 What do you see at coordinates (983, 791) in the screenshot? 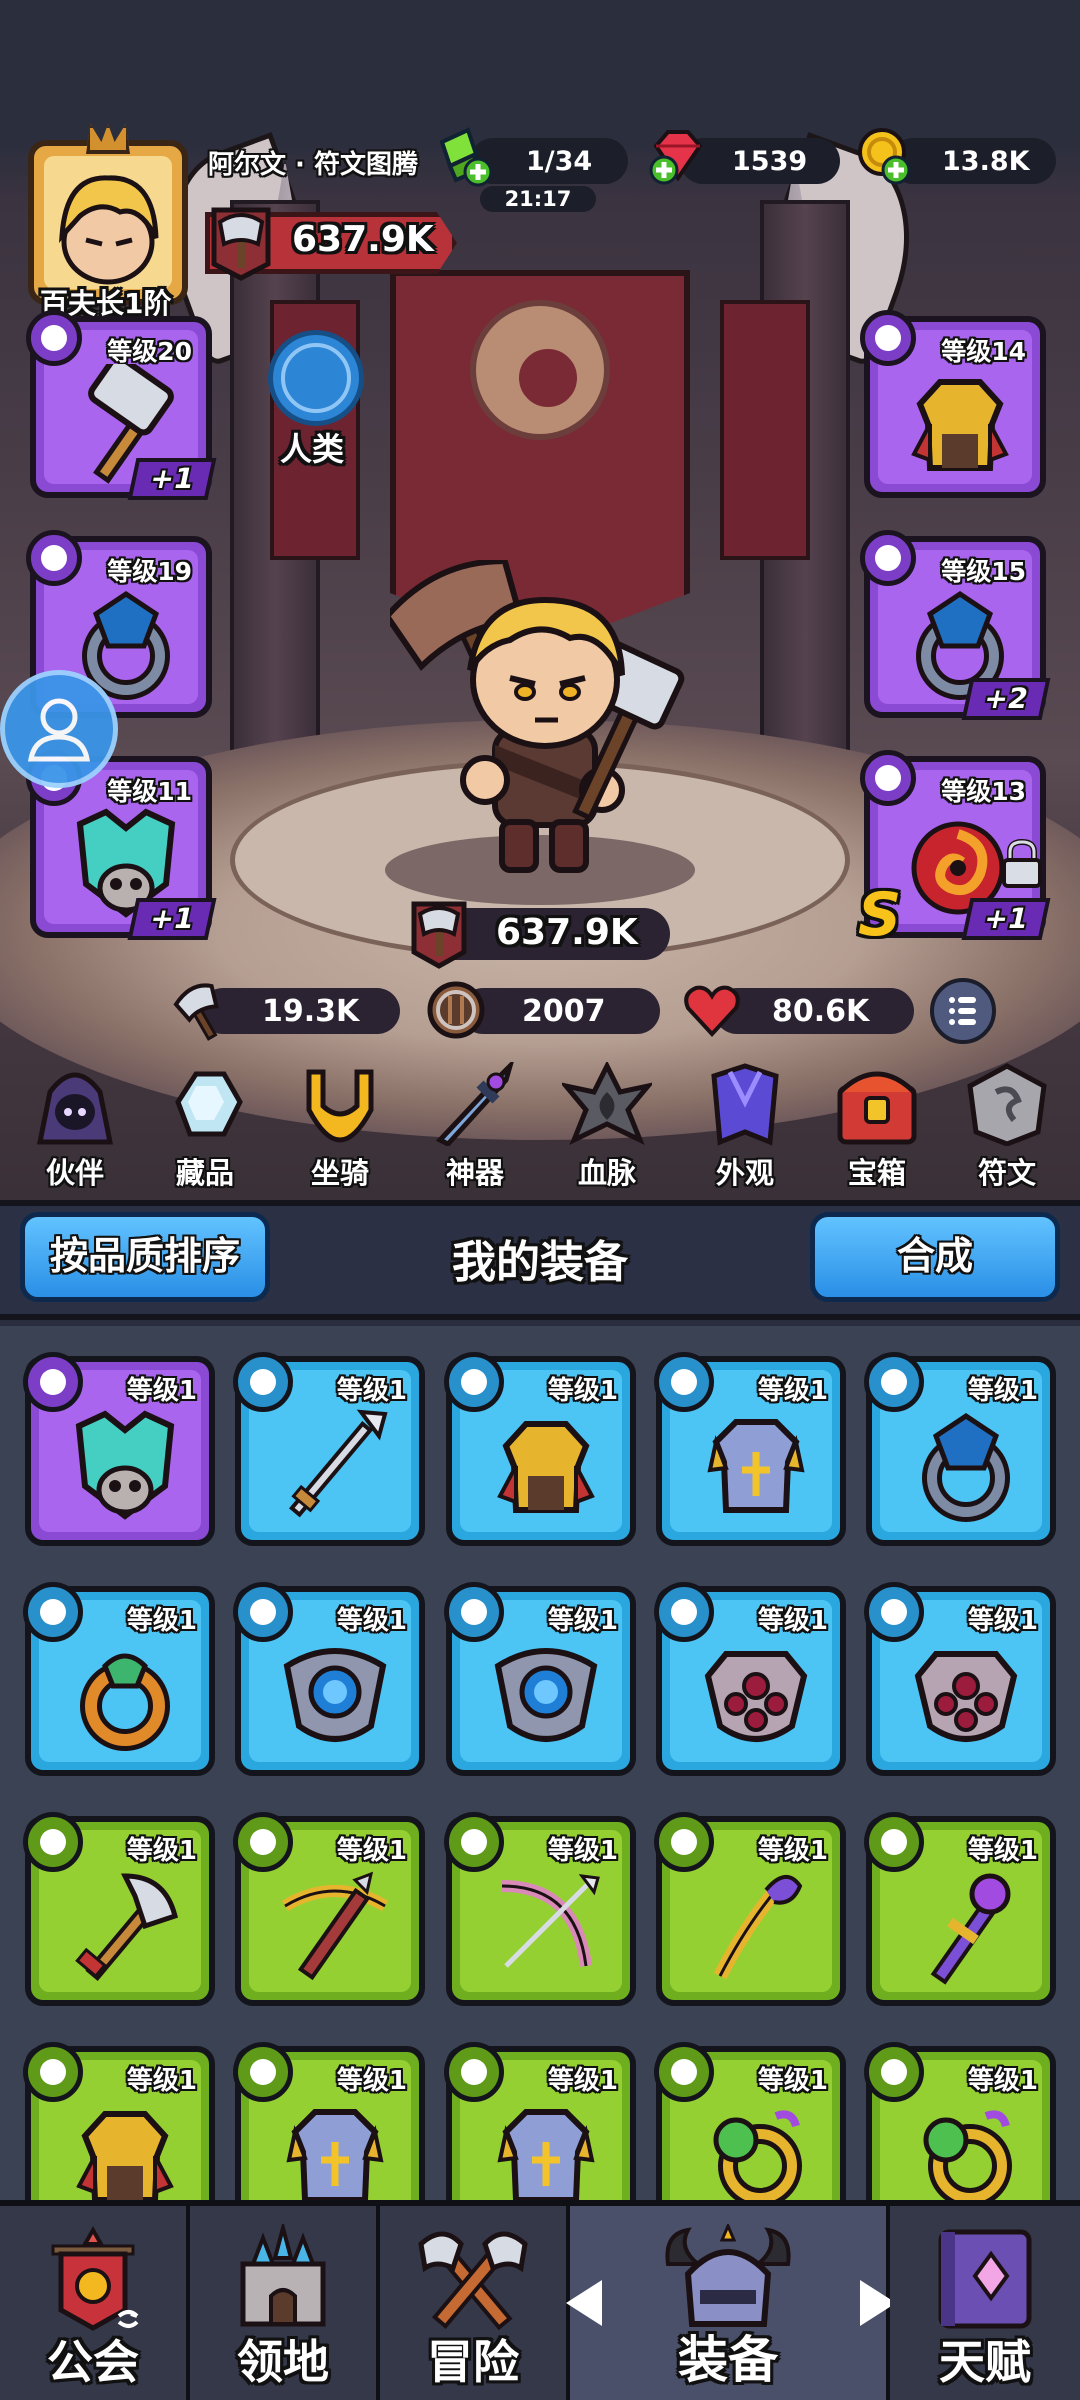
I see `slot-level: 等级13` at bounding box center [983, 791].